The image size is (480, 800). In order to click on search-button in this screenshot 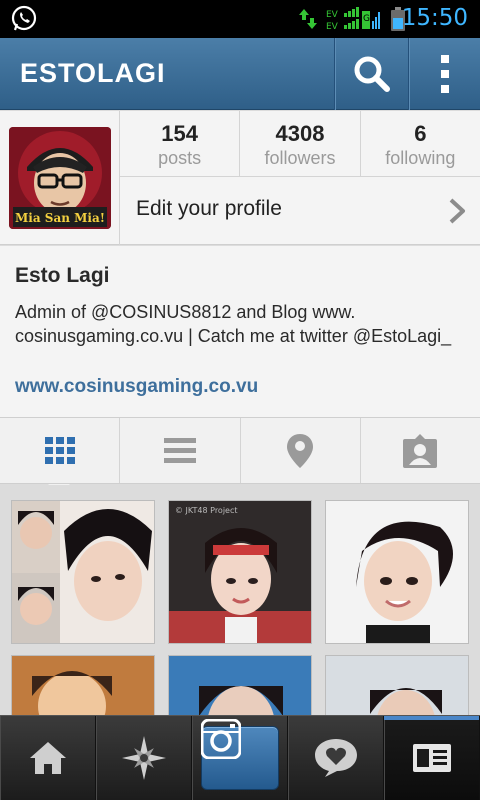, I will do `click(371, 74)`.